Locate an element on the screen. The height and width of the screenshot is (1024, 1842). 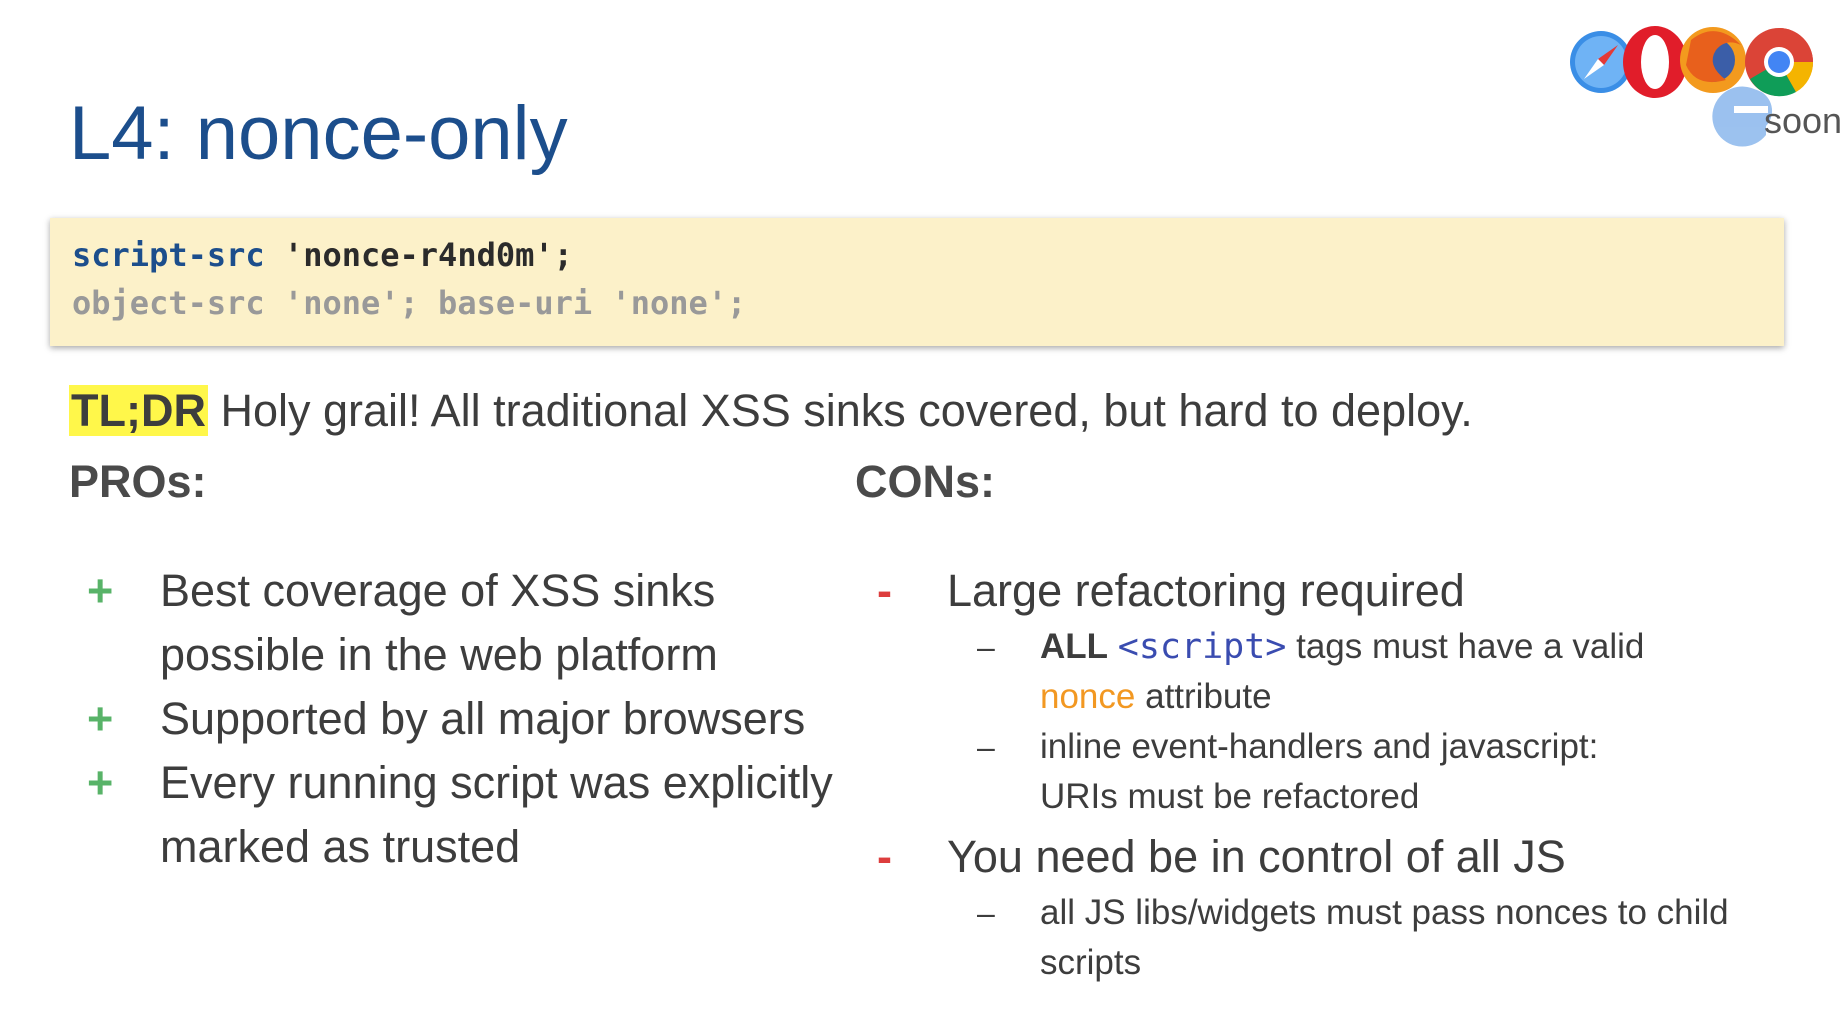
sub-text: tags must have a valid is located at coordinates (1470, 646).